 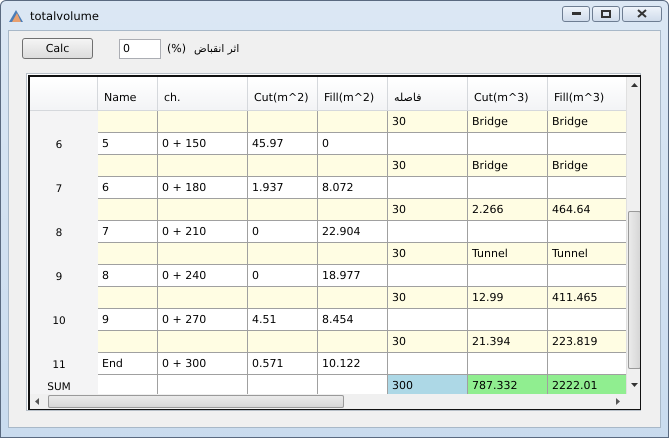 I want to click on scroll-down-icon, so click(x=634, y=385).